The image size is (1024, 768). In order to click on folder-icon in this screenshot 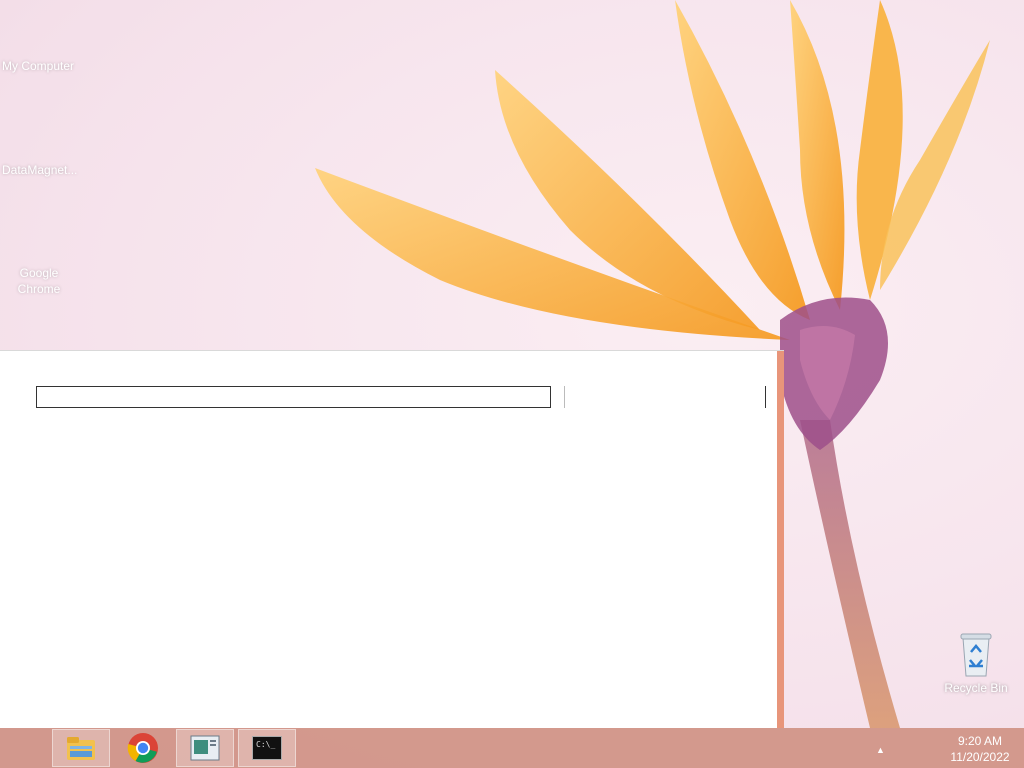, I will do `click(81, 748)`.